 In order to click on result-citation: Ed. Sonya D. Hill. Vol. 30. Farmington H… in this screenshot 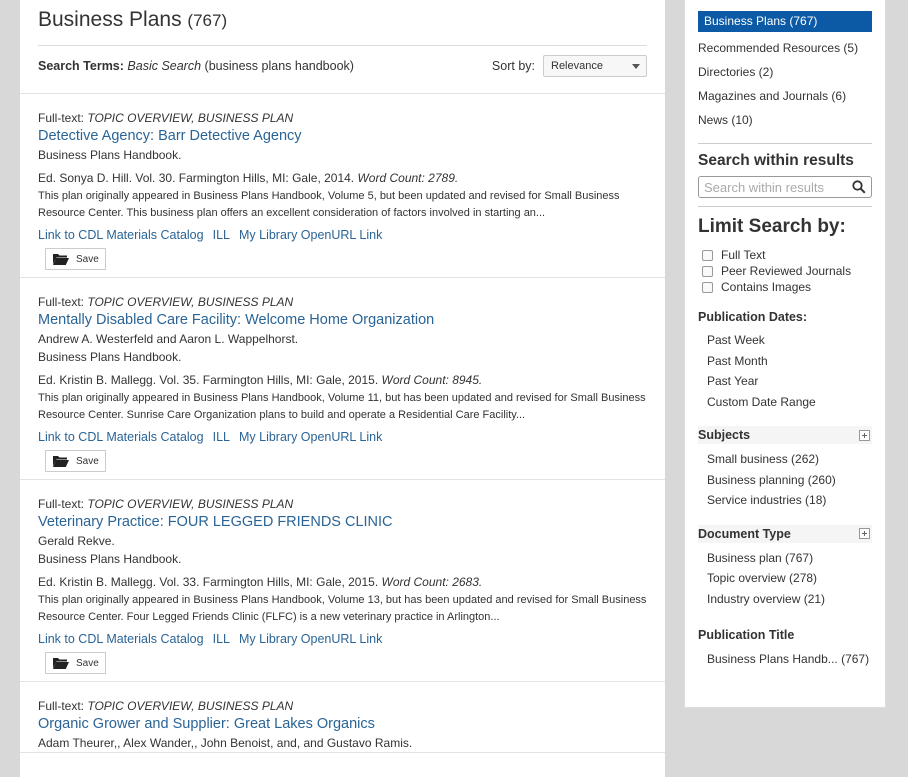, I will do `click(248, 178)`.